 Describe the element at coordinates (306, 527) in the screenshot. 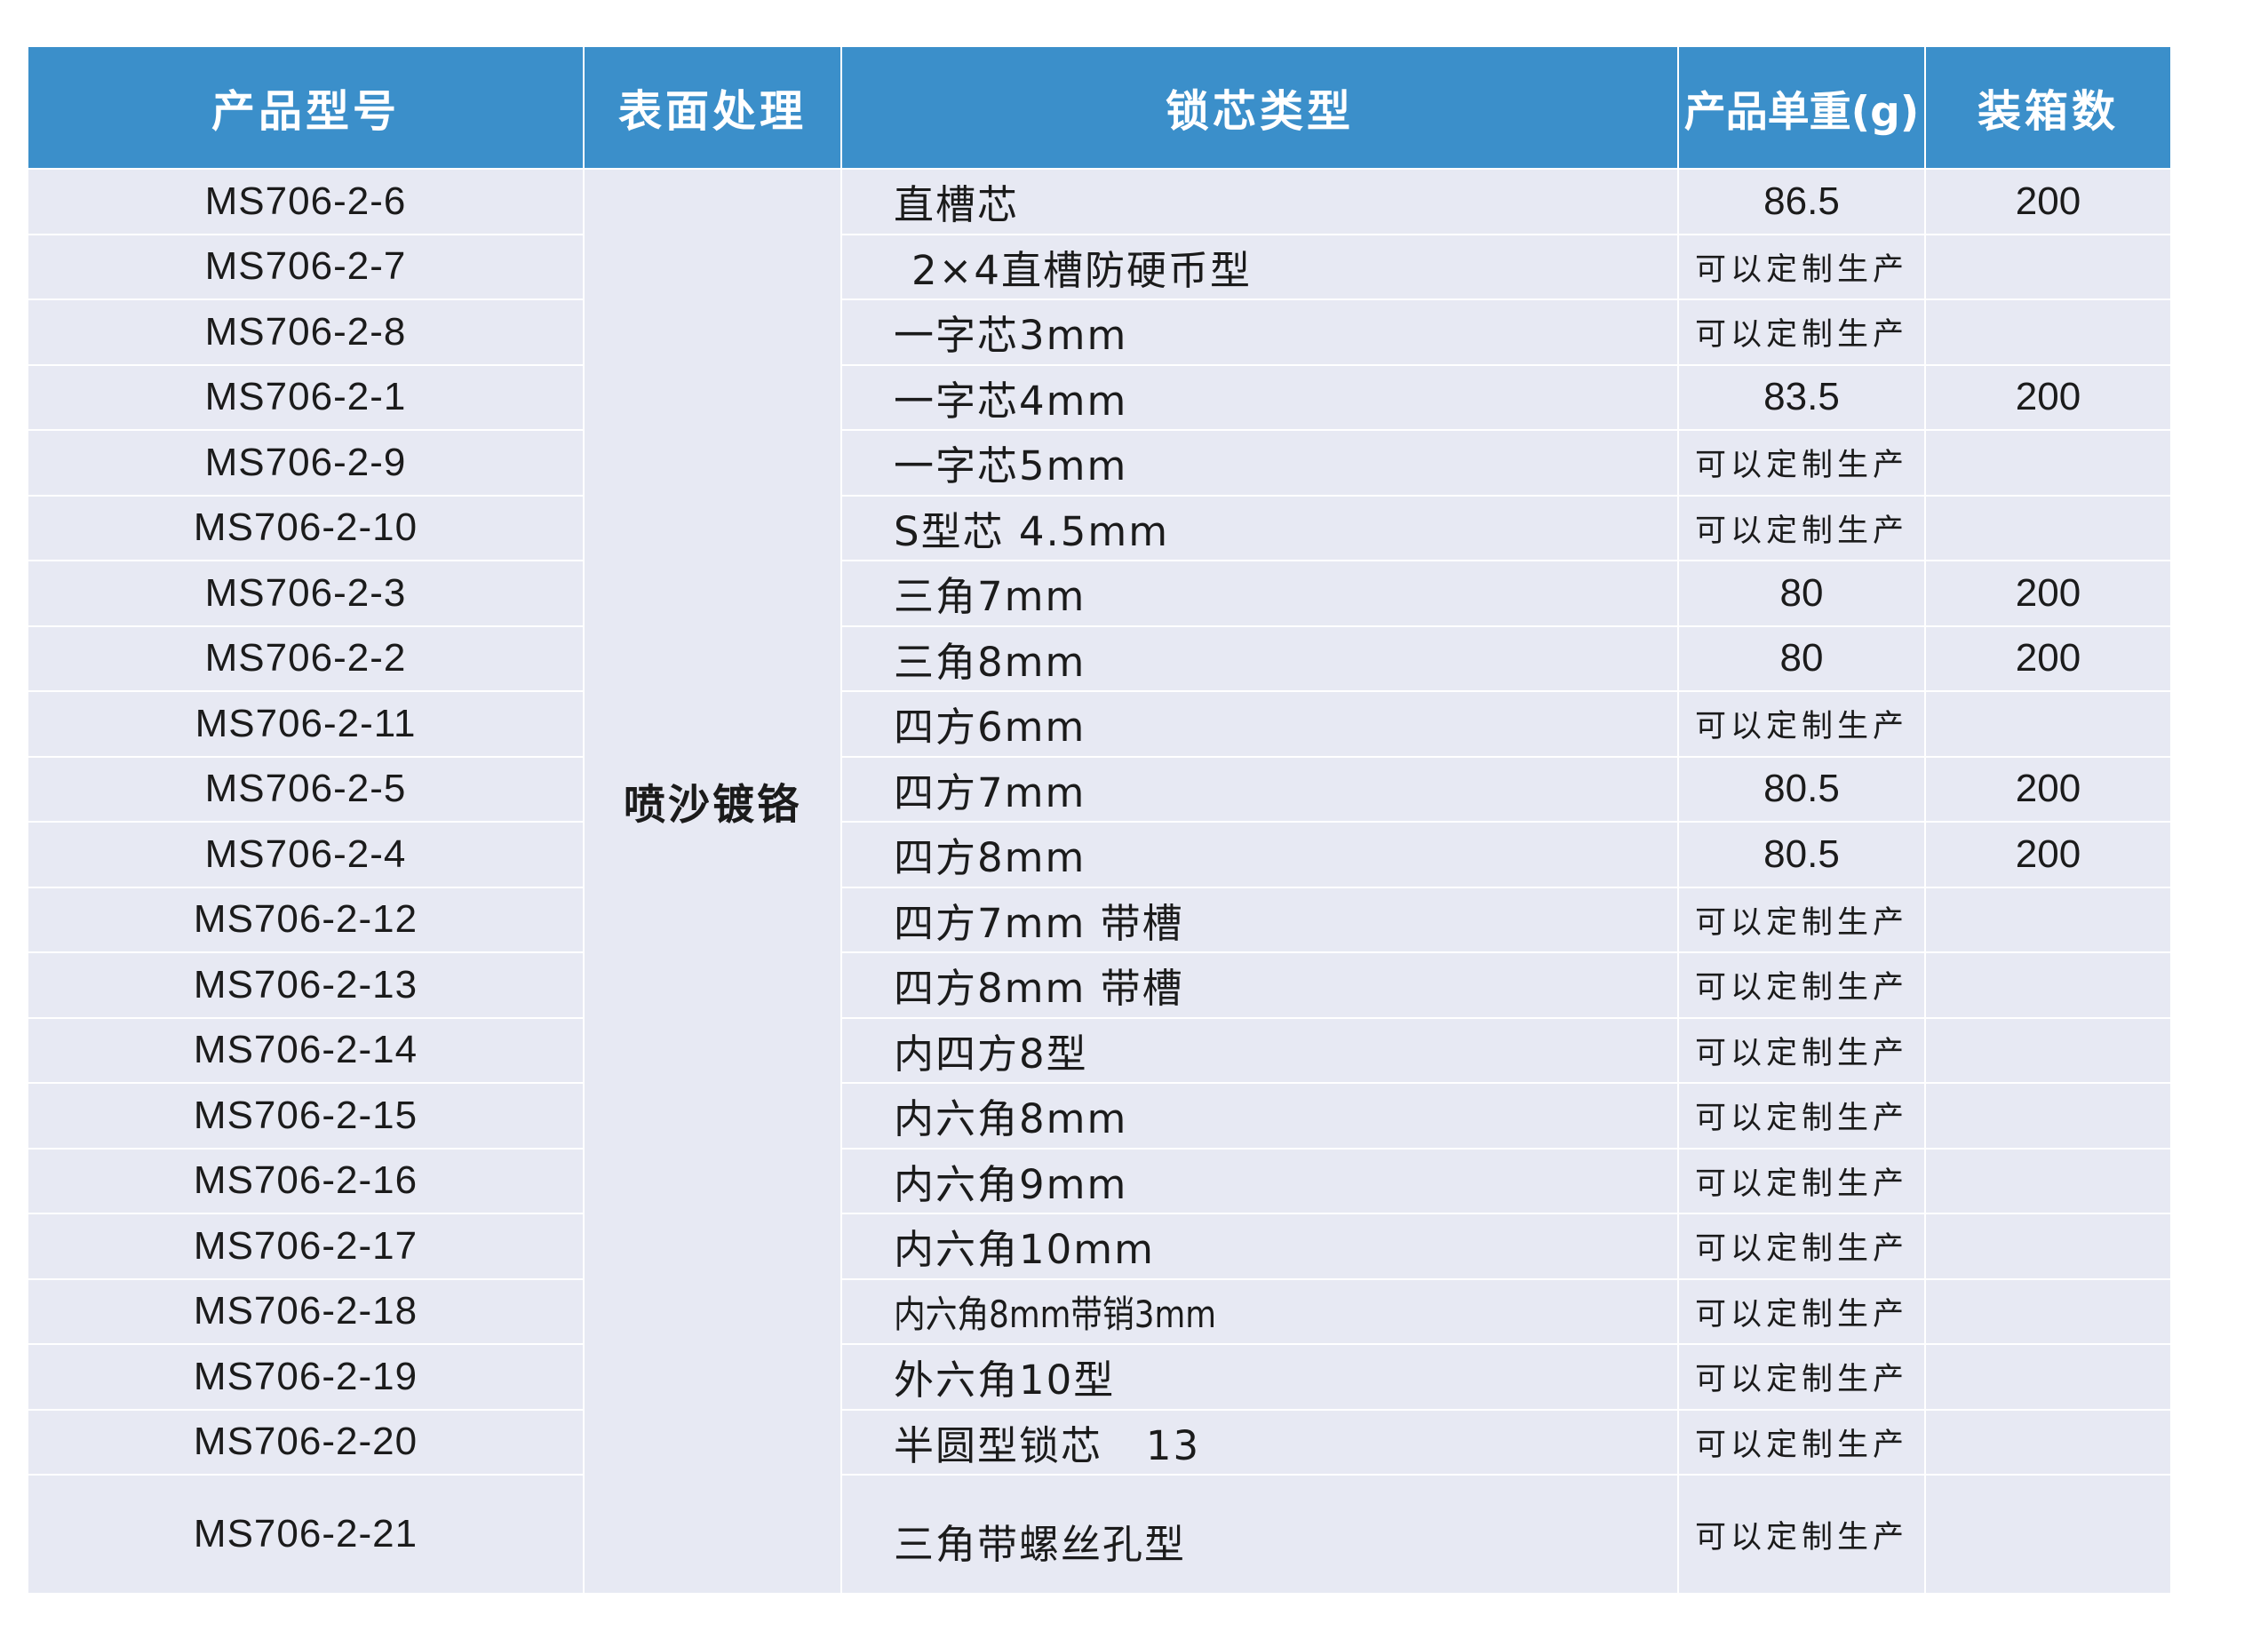

I see `model-cell: MS706-2-10` at that location.